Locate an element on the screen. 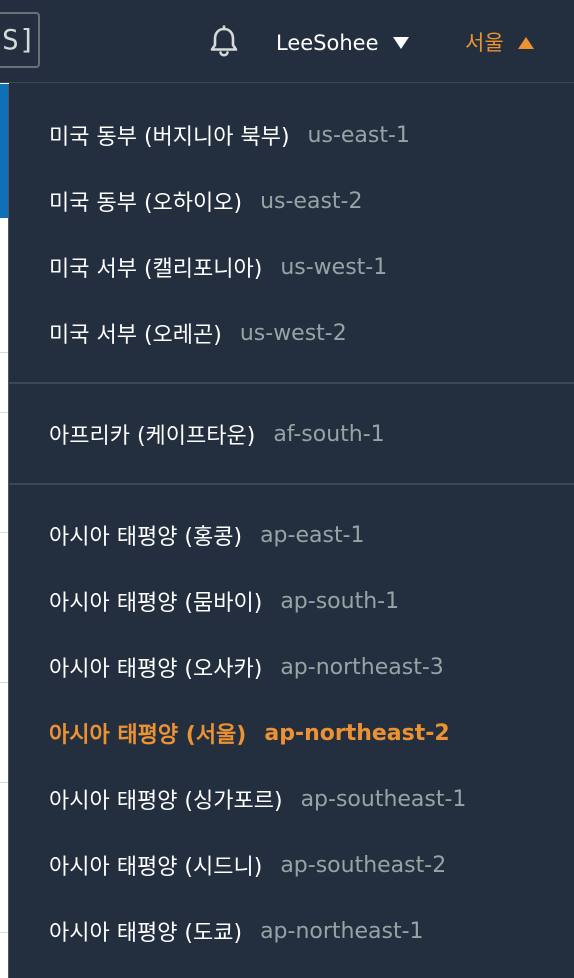 The width and height of the screenshot is (574, 978). region-code: ap-south-1 is located at coordinates (340, 601).